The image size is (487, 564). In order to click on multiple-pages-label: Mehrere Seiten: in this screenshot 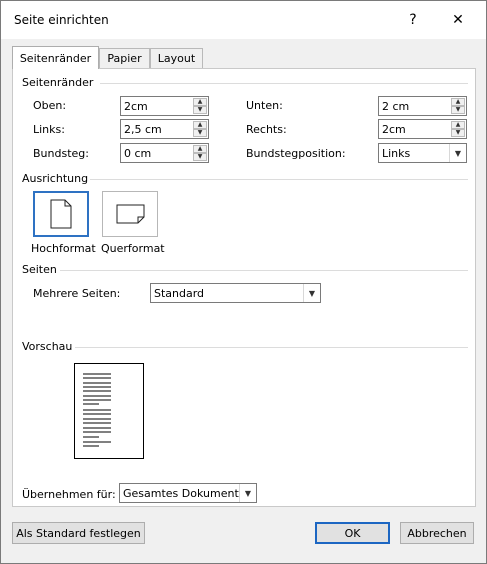, I will do `click(77, 293)`.